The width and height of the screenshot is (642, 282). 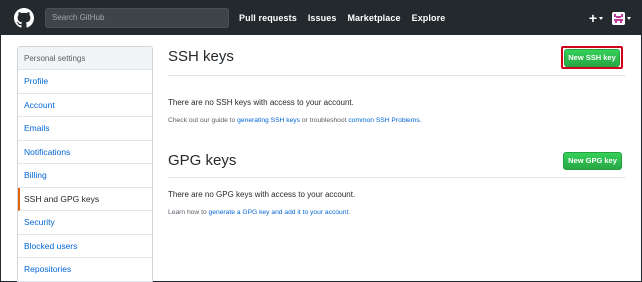 What do you see at coordinates (373, 18) in the screenshot?
I see `nav-marketplace: Marketplace` at bounding box center [373, 18].